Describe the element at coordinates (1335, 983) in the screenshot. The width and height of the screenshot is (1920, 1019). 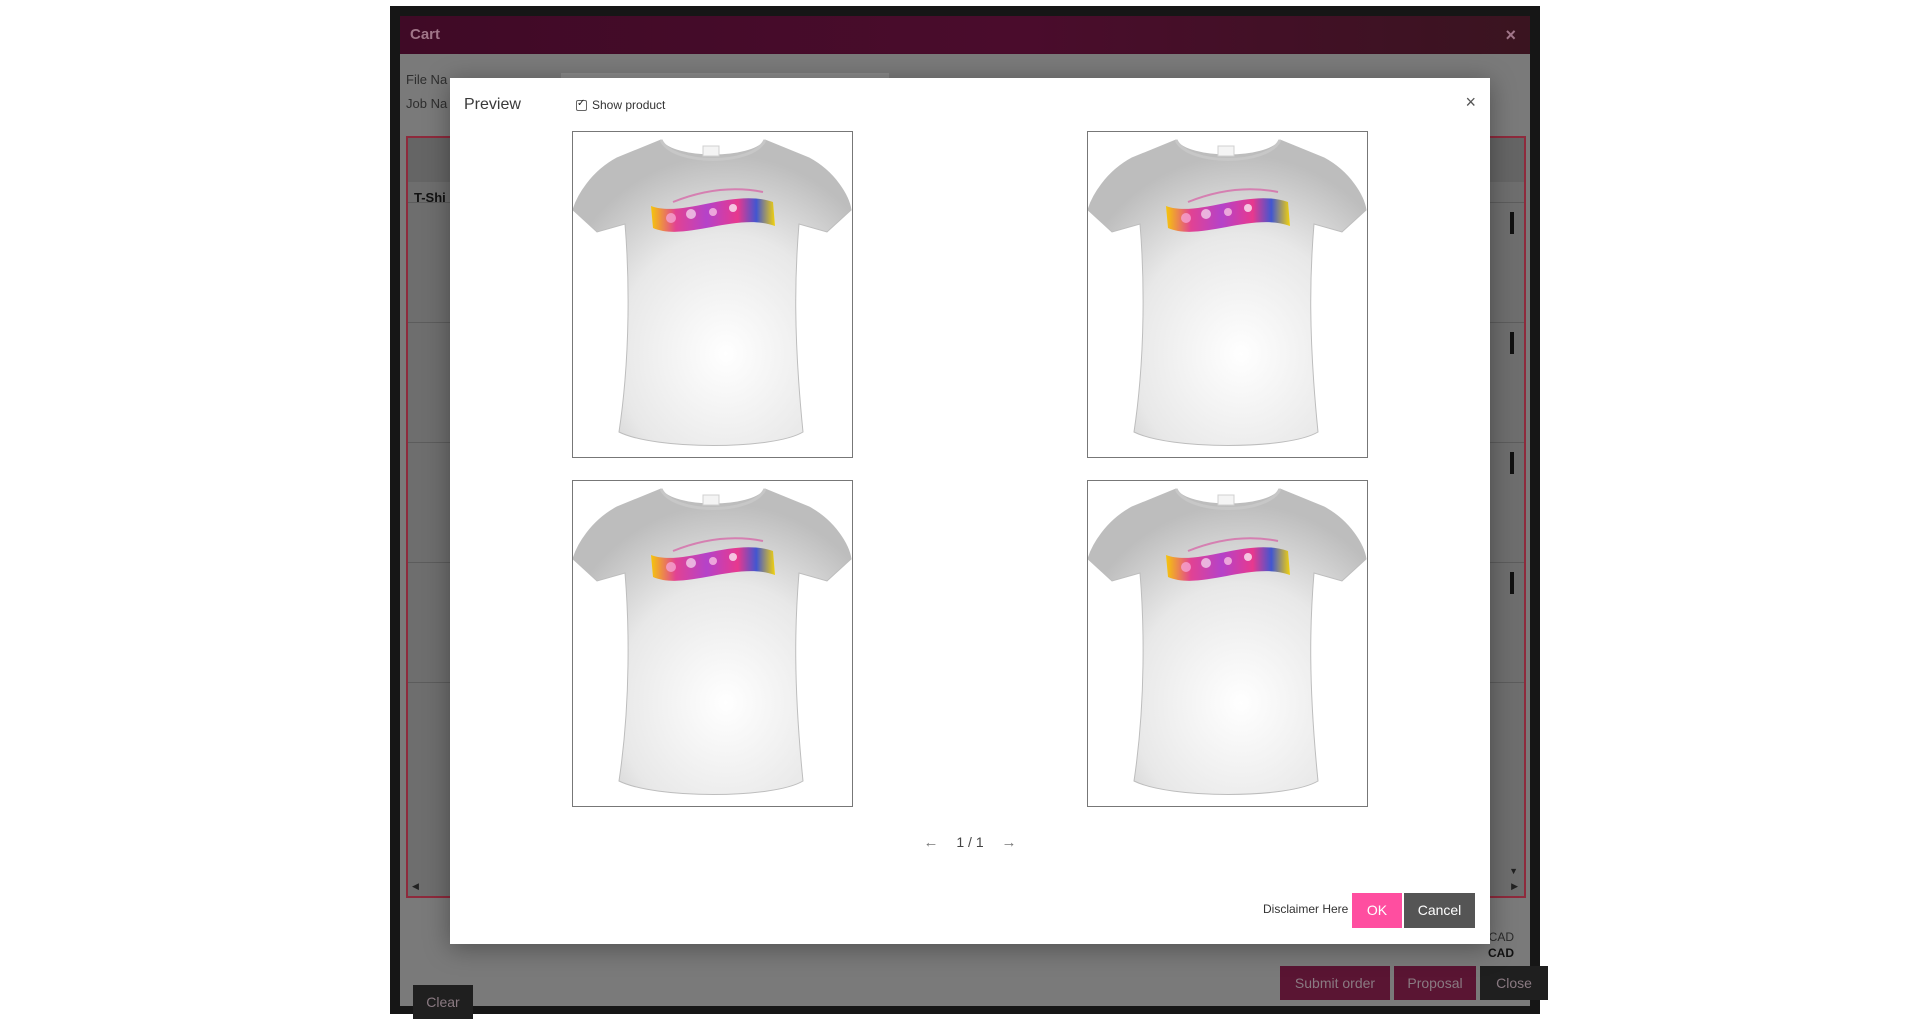
I see `submit-order-button: Submit order` at that location.